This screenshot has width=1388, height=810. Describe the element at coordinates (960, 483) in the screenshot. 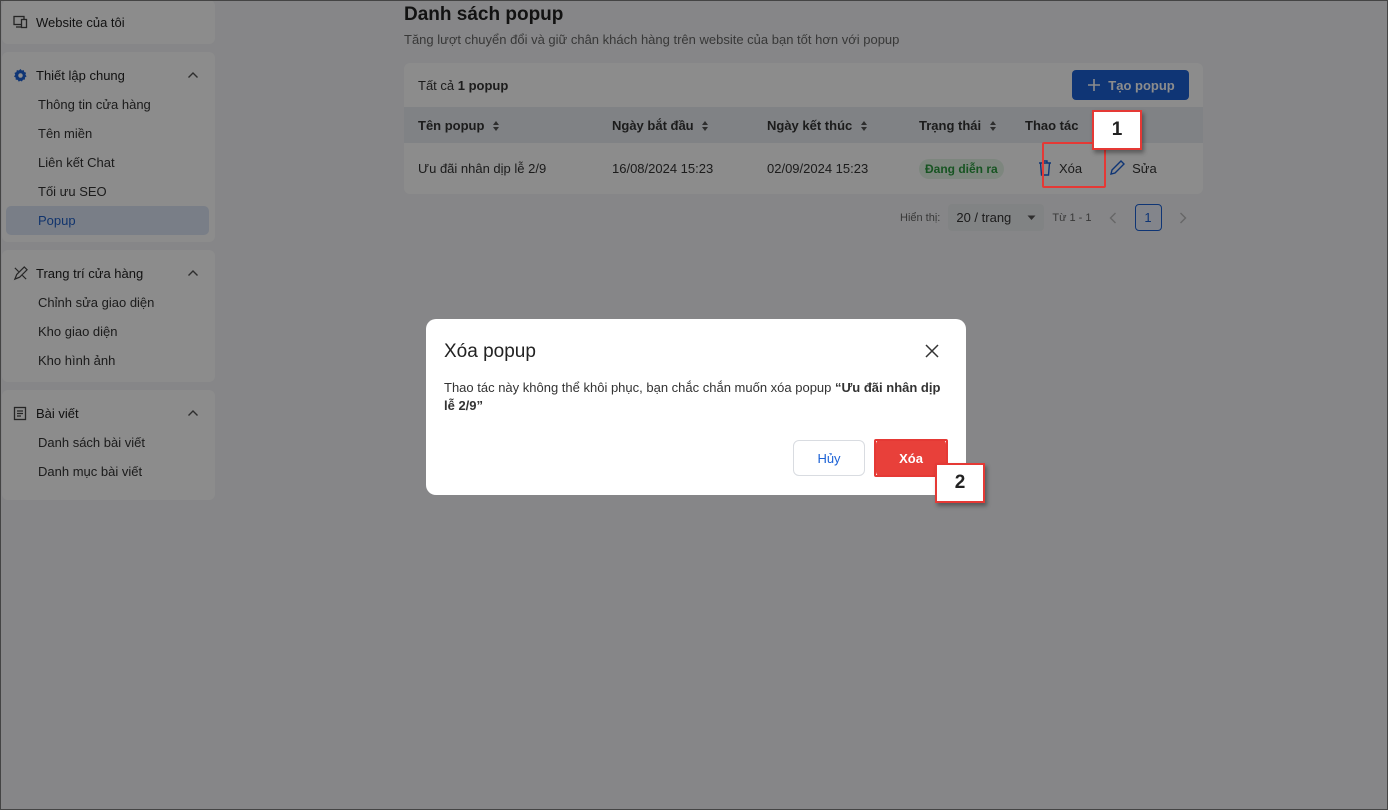

I see `callout-2: 2` at that location.